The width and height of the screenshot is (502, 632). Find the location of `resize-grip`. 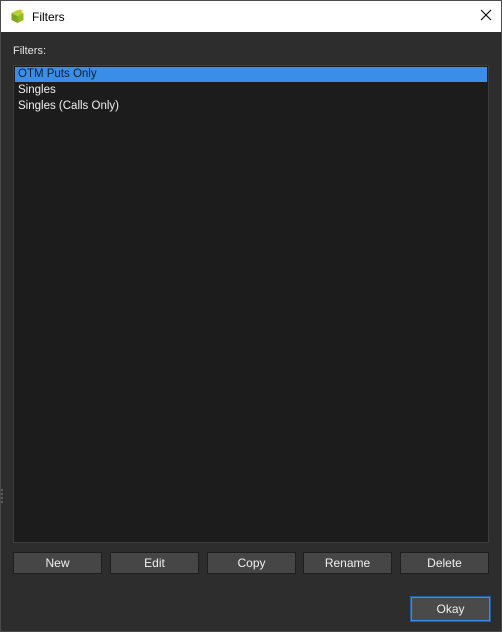

resize-grip is located at coordinates (2, 496).